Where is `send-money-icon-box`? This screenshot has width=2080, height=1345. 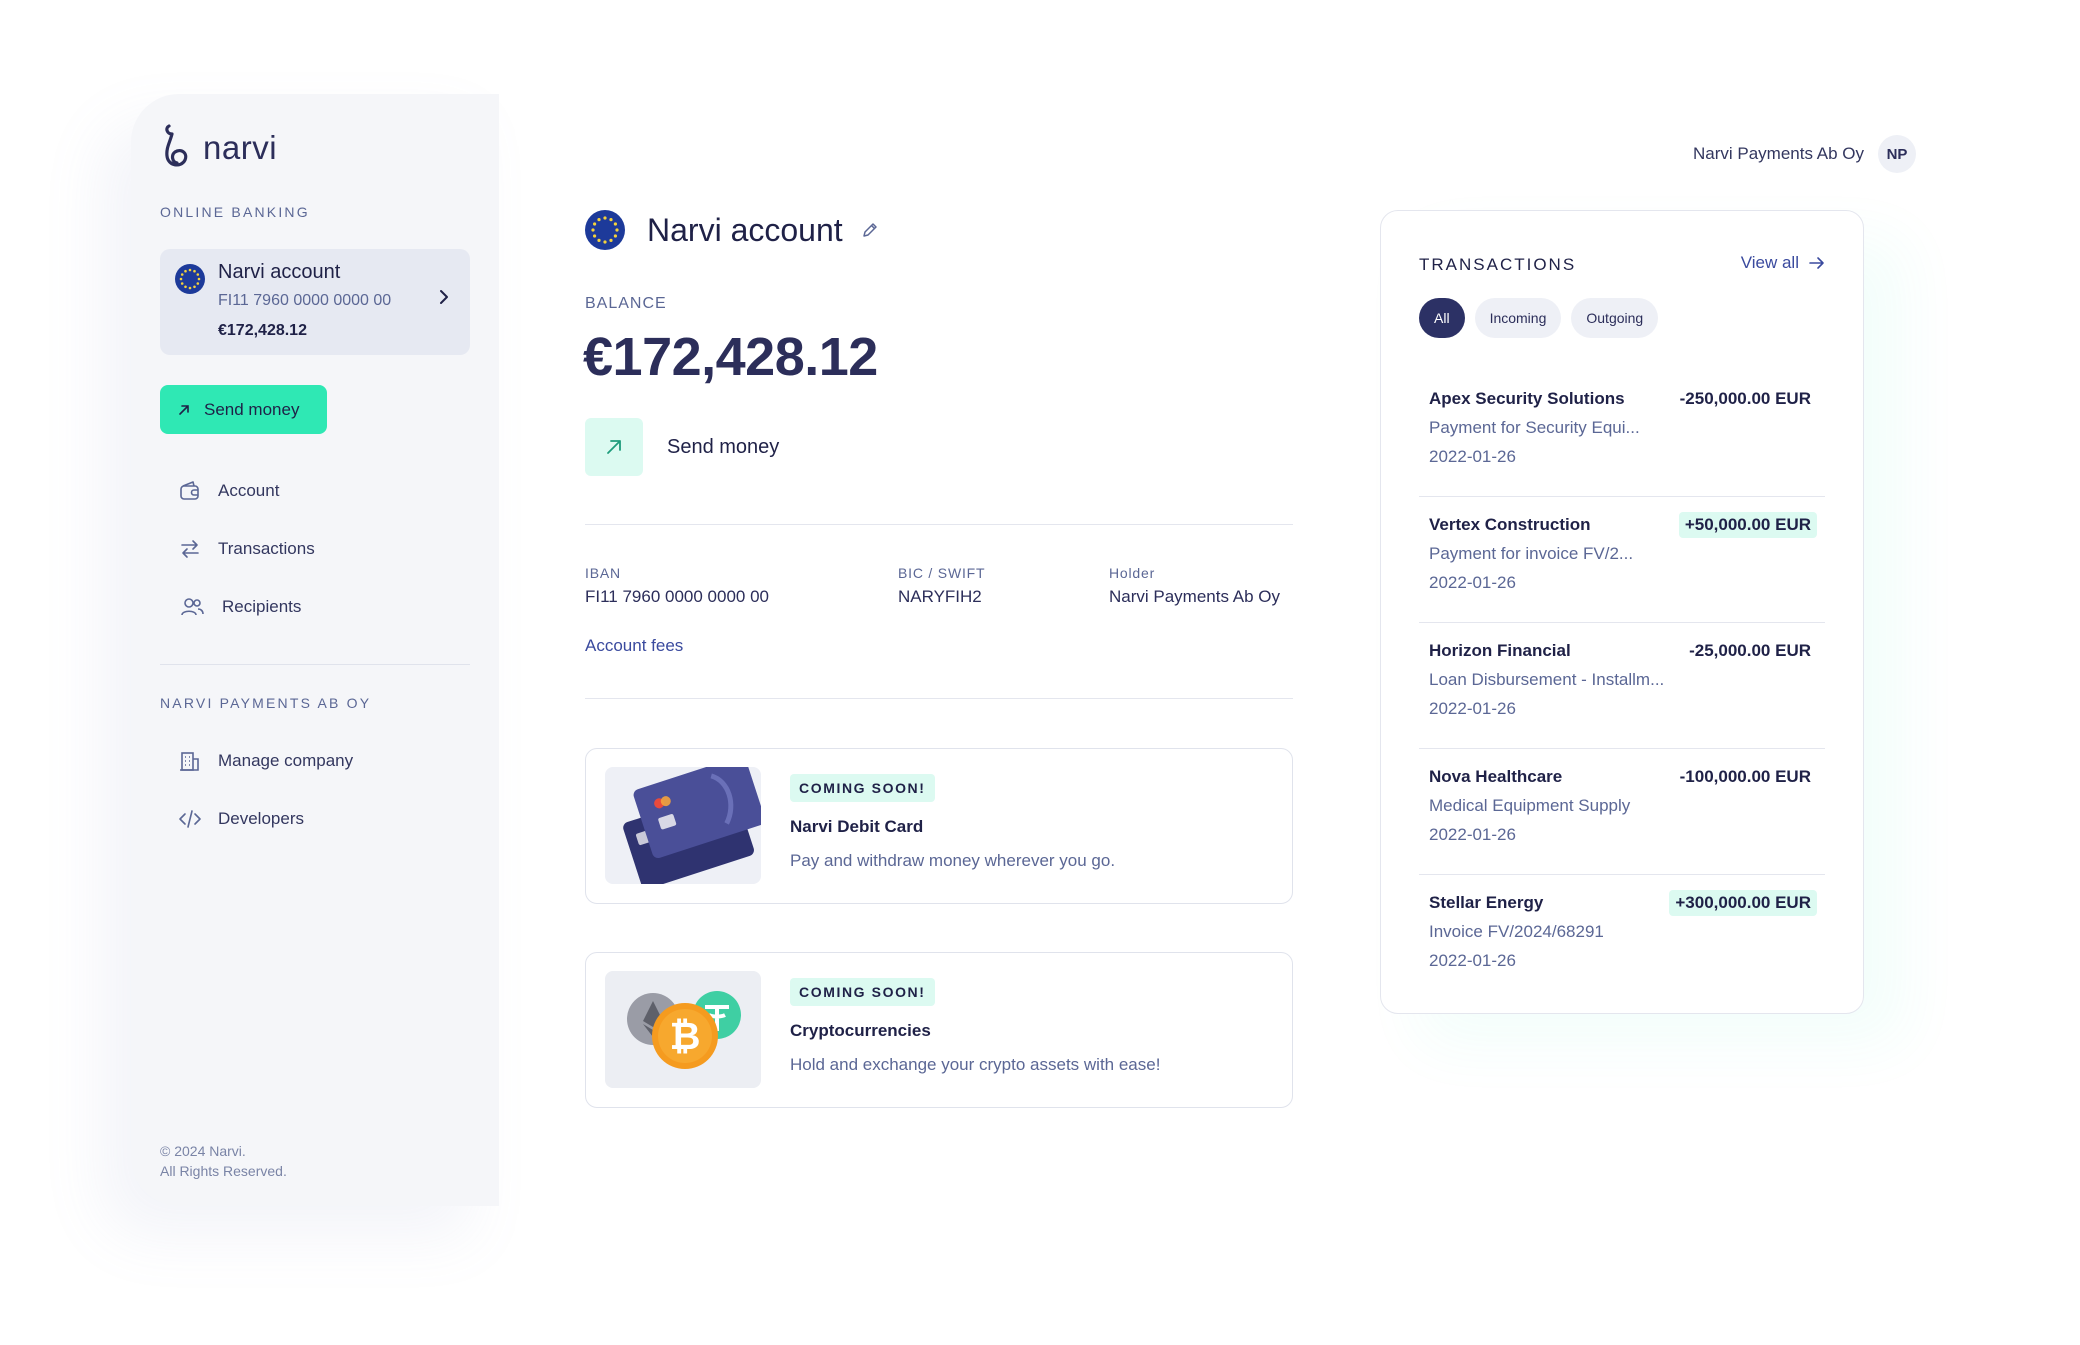 send-money-icon-box is located at coordinates (614, 447).